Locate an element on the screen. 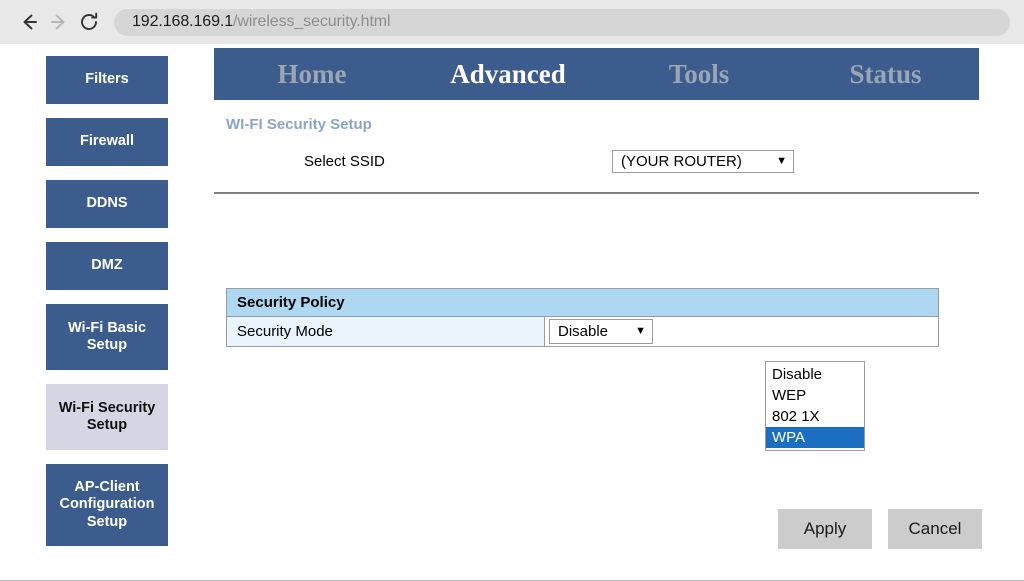  option-disable: Disable is located at coordinates (815, 374).